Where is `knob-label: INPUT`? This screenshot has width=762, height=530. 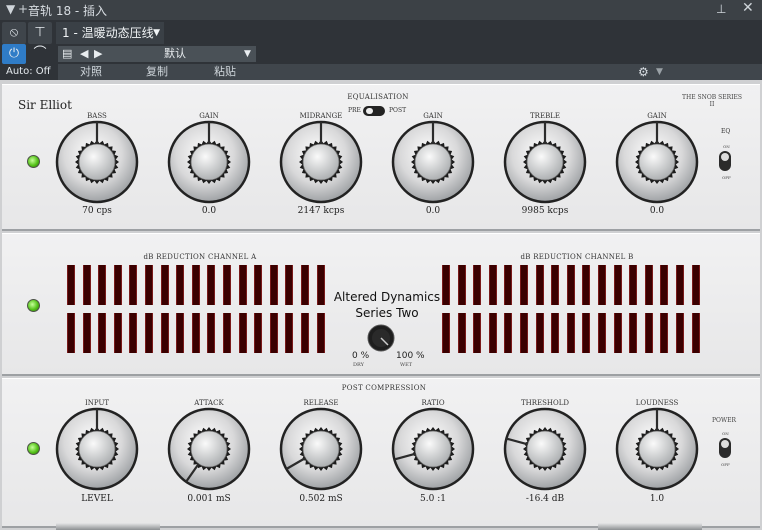 knob-label: INPUT is located at coordinates (97, 403).